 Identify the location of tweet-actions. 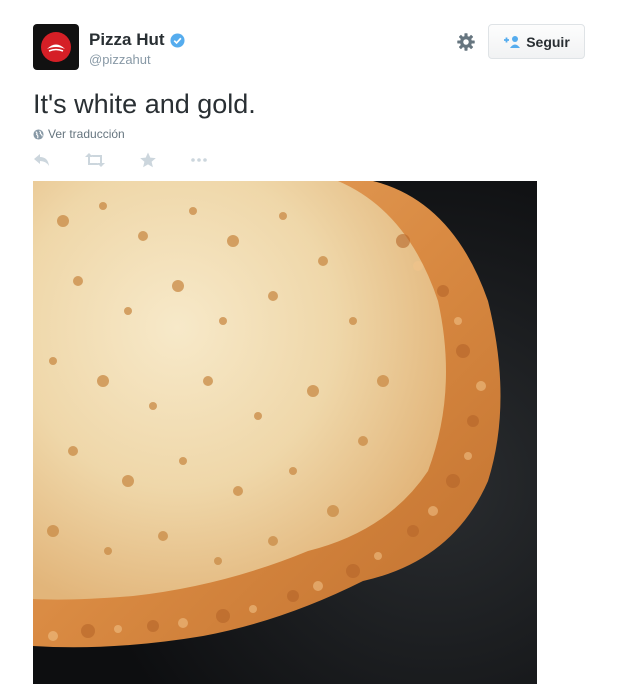
(137, 160).